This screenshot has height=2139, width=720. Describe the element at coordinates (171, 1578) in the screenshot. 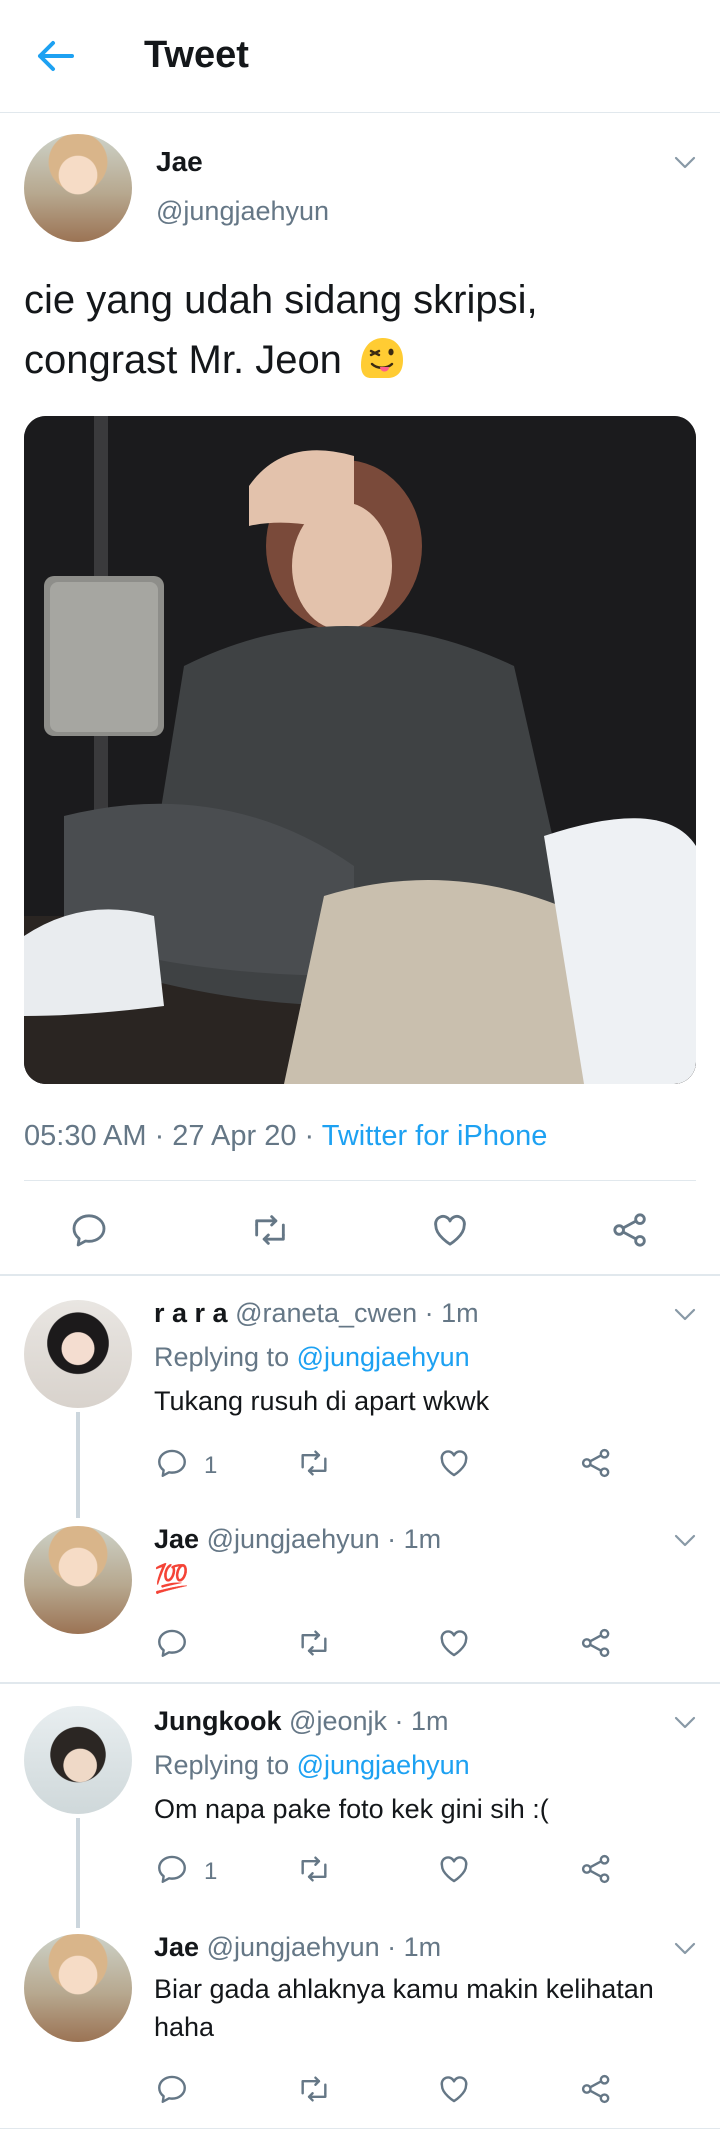

I see `reply-text: 💯` at that location.